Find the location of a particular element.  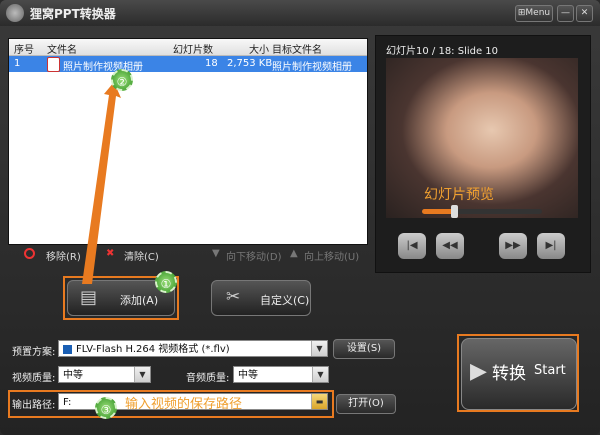

step-2-marker: ② is located at coordinates (122, 80).